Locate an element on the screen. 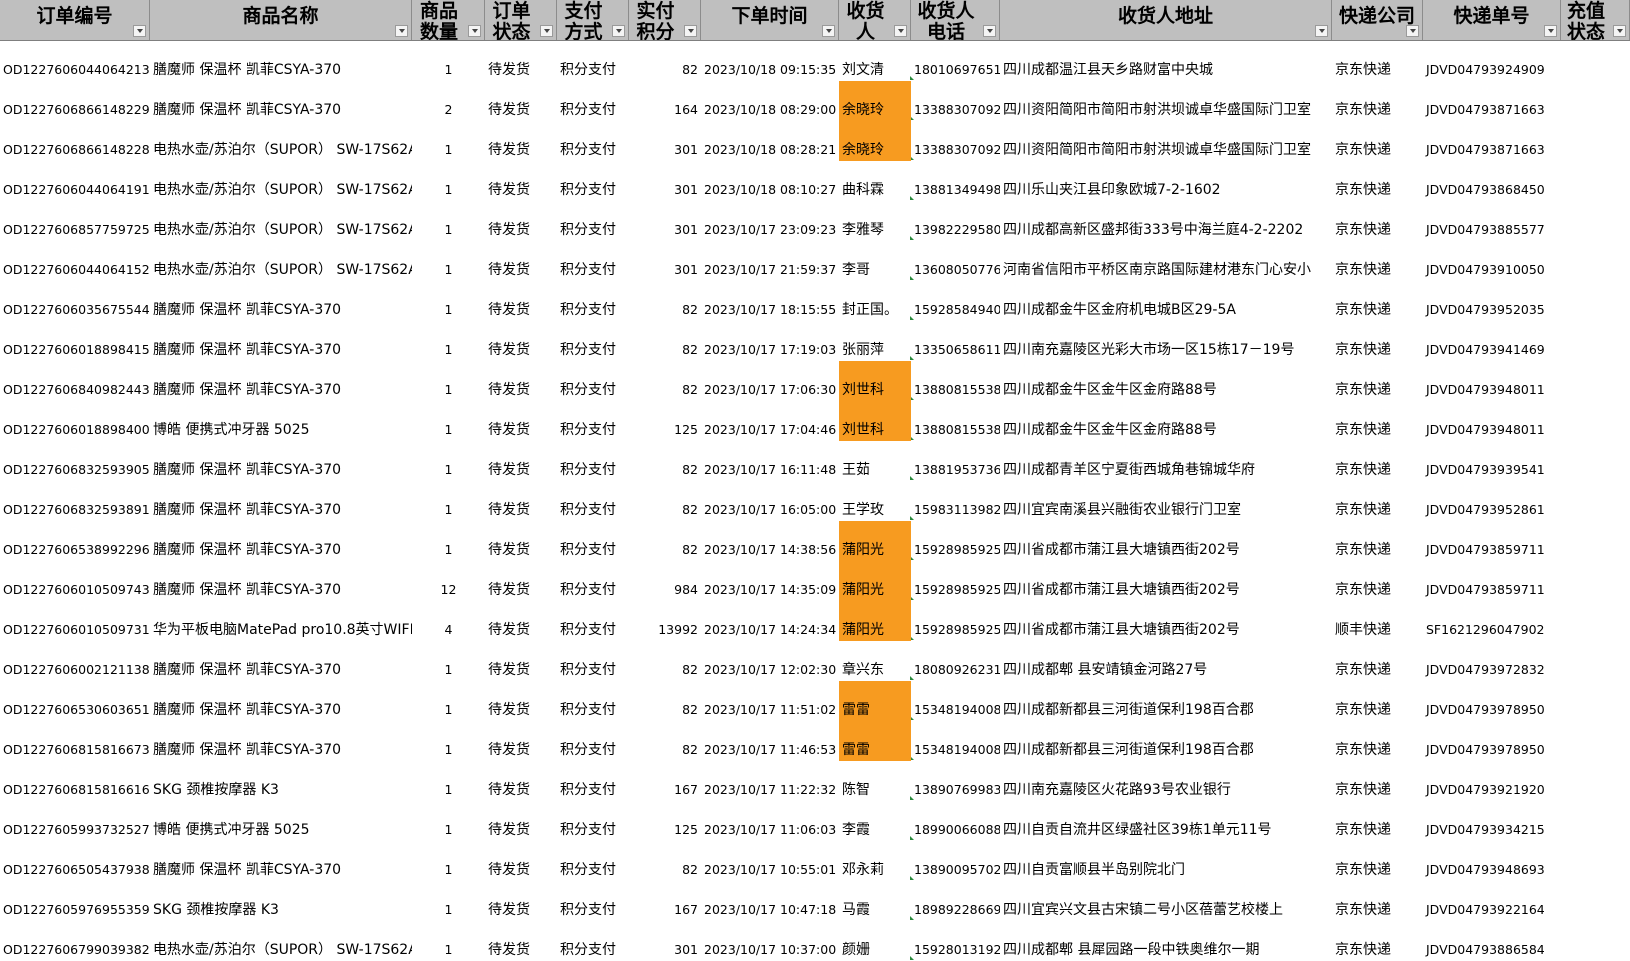  cell-phone: 13881349498 is located at coordinates (955, 181).